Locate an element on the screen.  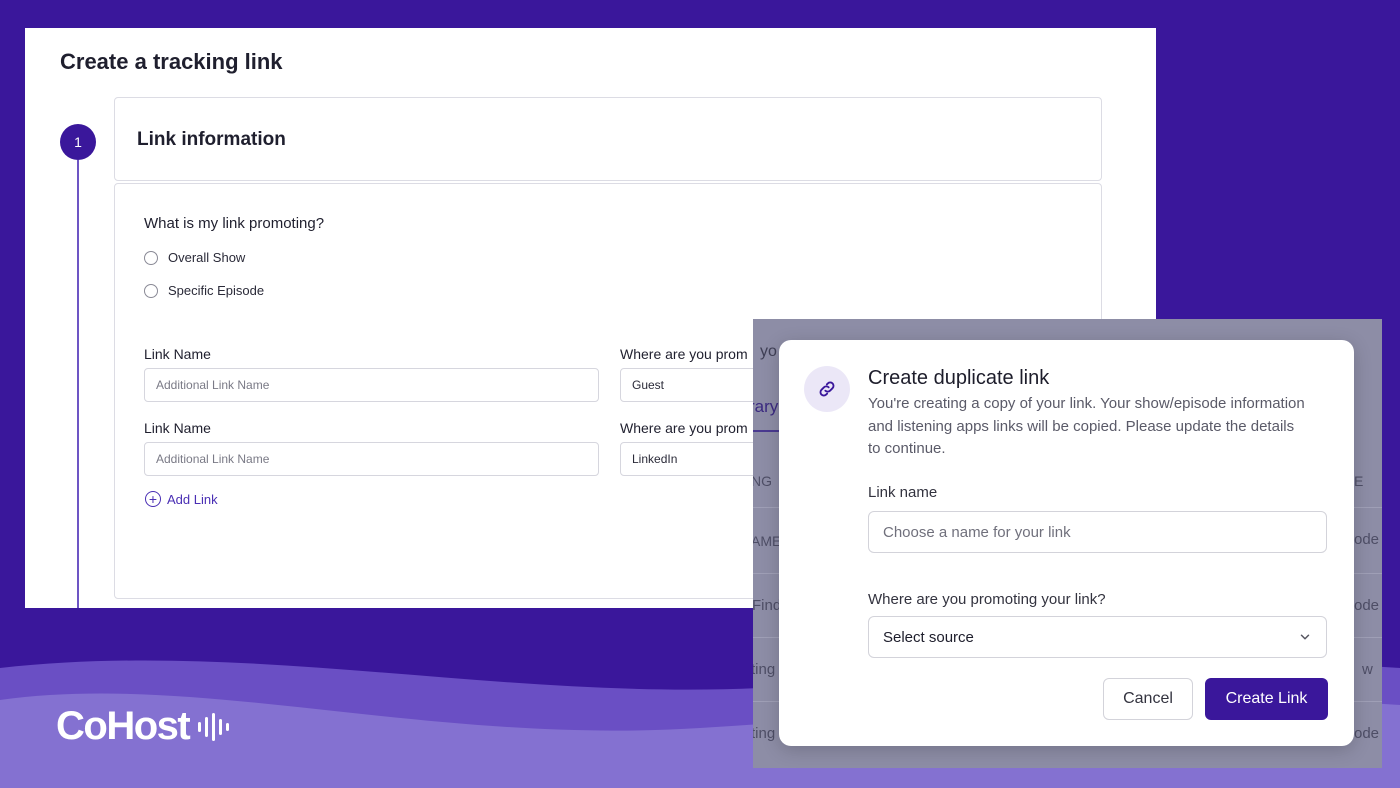
chevron-down-icon is located at coordinates (1305, 637).